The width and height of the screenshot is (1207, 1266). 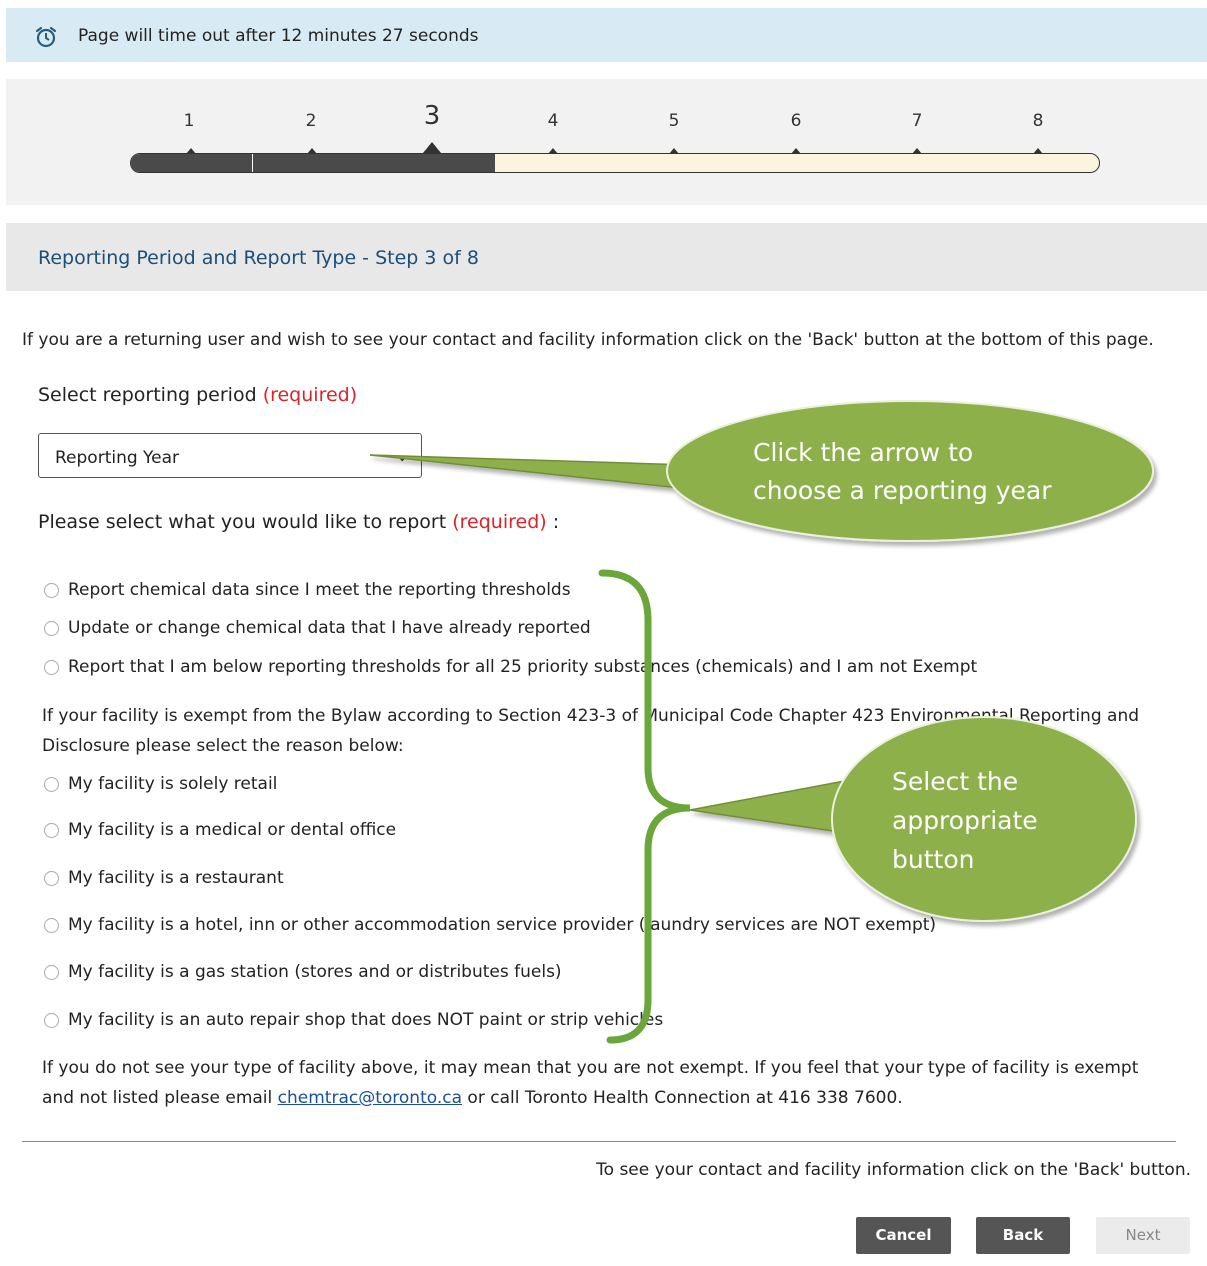 What do you see at coordinates (173, 784) in the screenshot?
I see `option-label: My facility is solely retail` at bounding box center [173, 784].